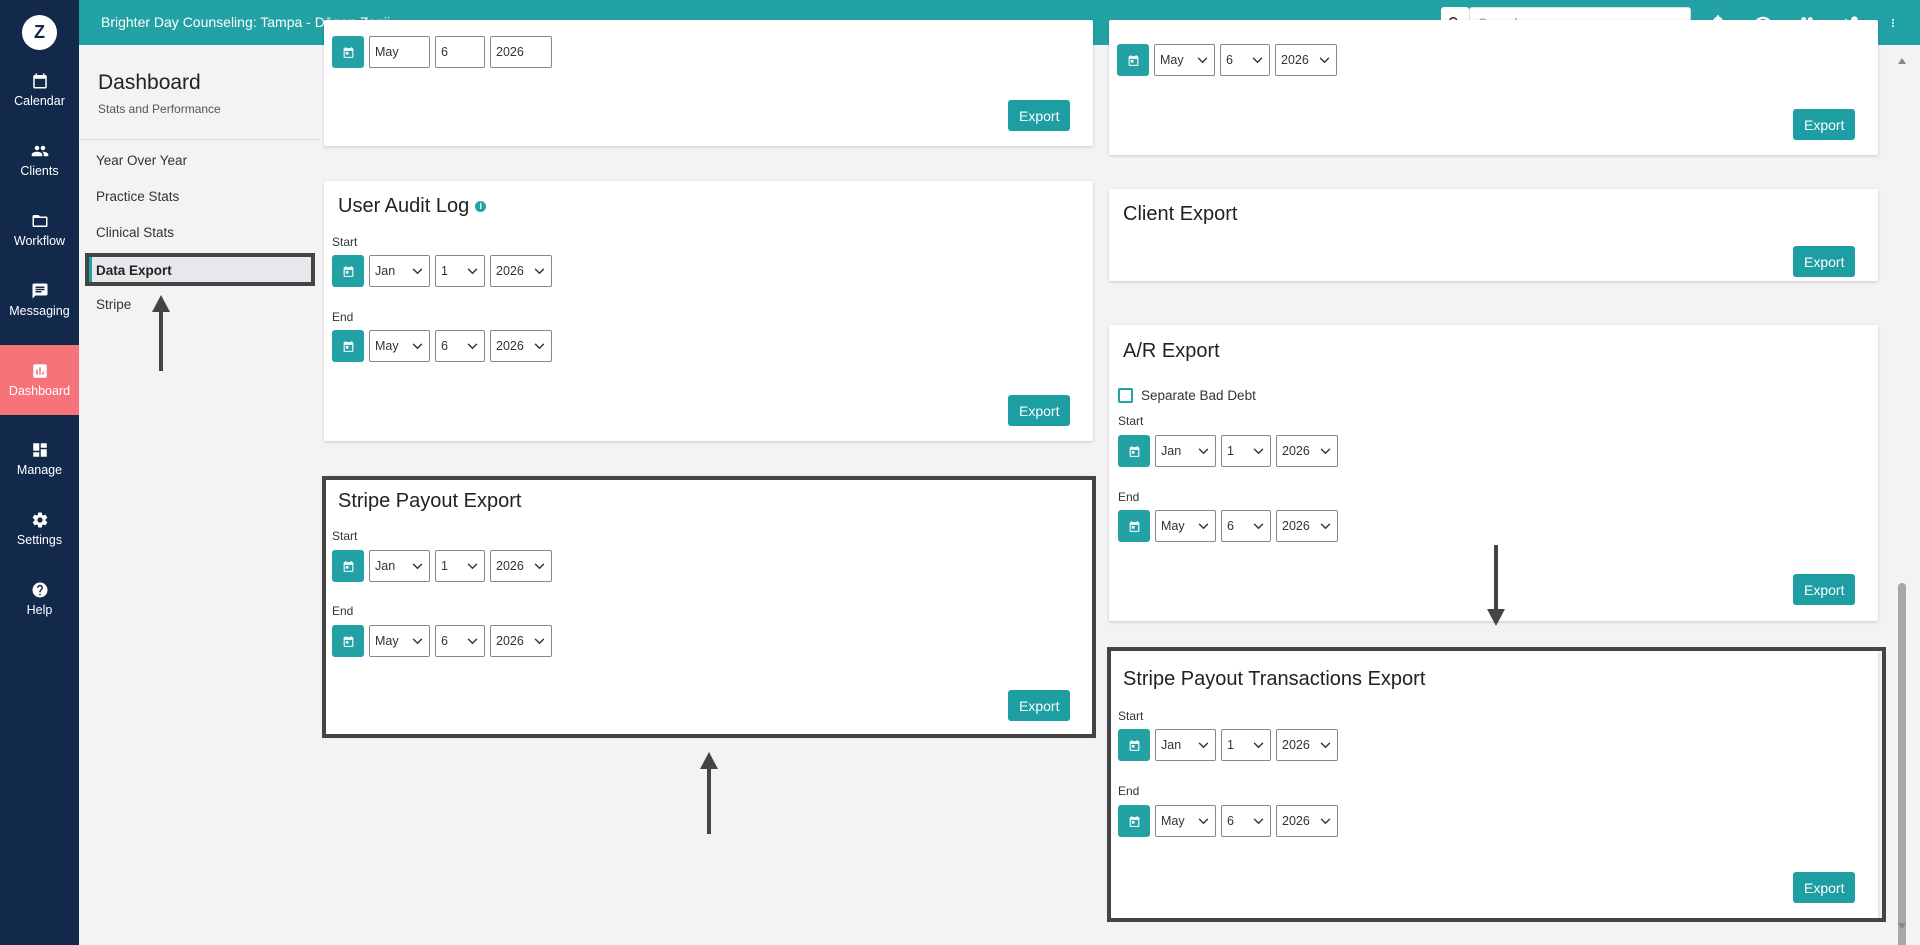 This screenshot has height=945, width=1920. I want to click on rail-label: Clients, so click(39, 171).